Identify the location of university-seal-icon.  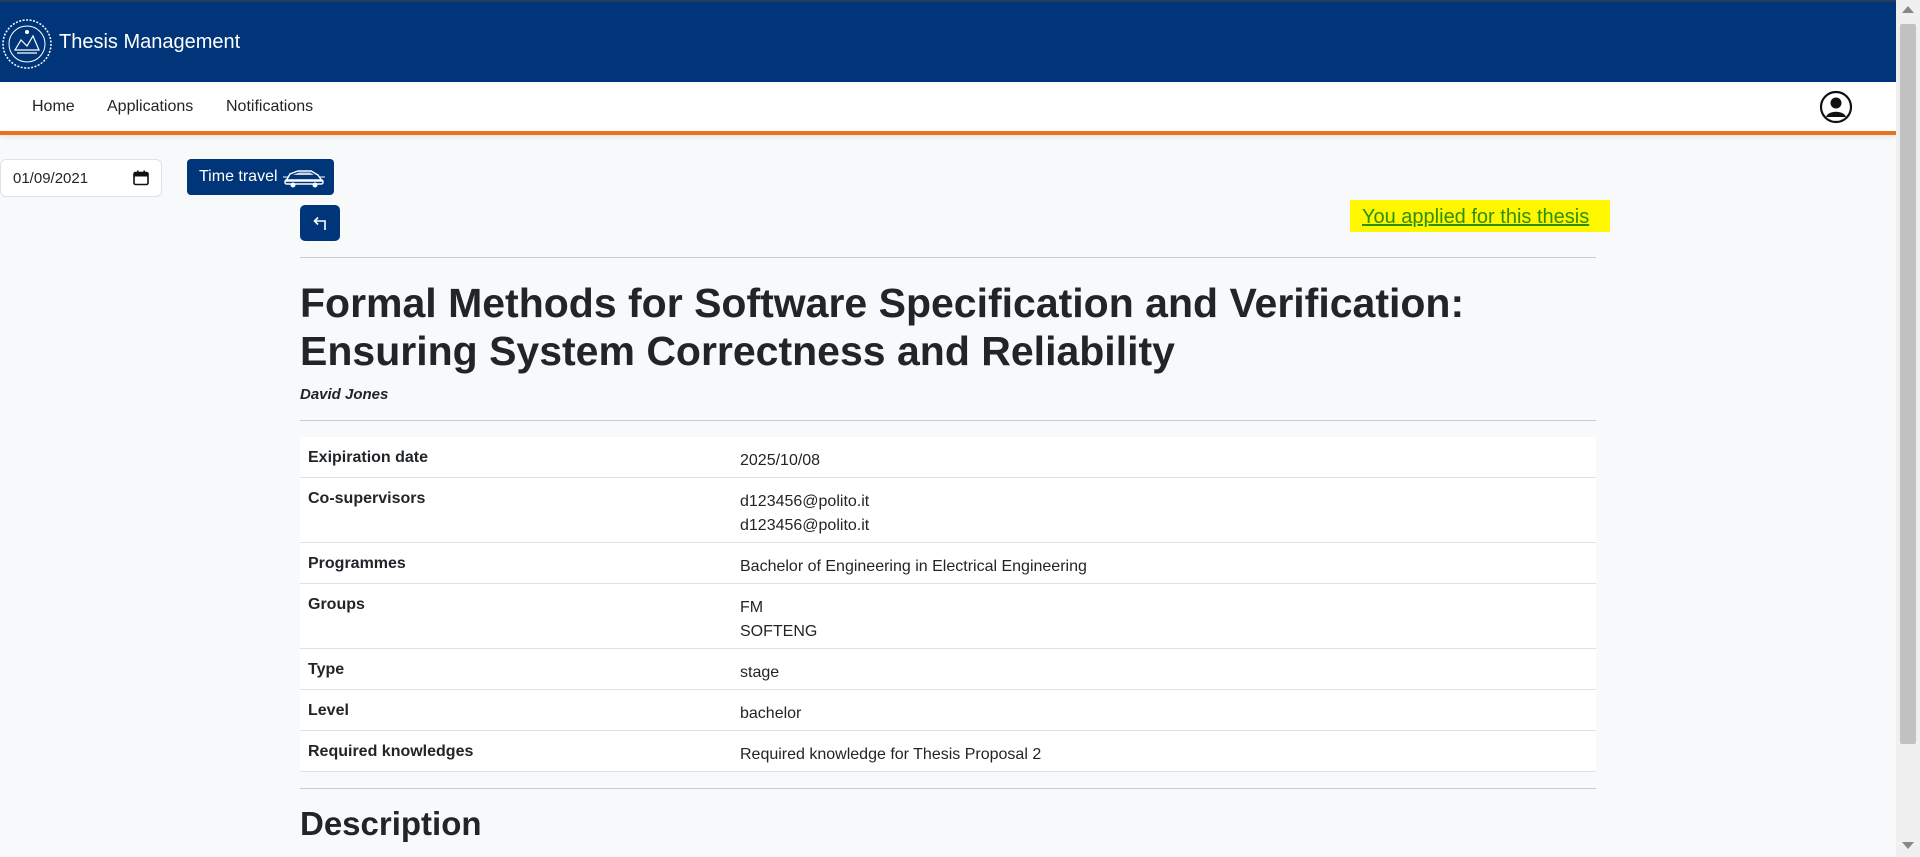
(27, 44).